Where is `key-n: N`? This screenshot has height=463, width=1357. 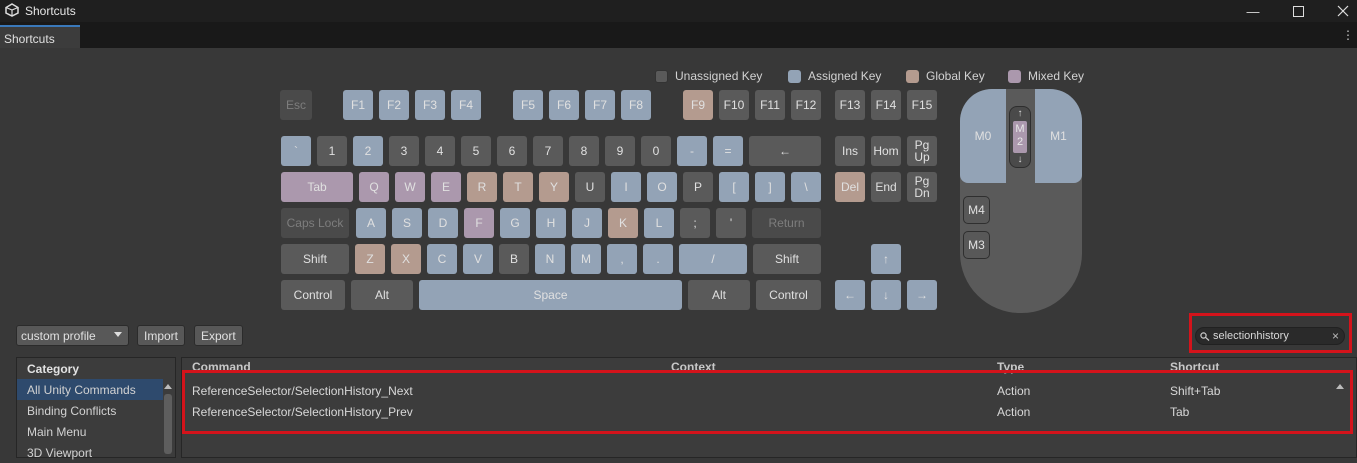 key-n: N is located at coordinates (550, 259).